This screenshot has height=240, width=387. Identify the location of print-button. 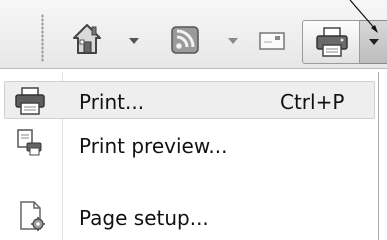
(331, 42).